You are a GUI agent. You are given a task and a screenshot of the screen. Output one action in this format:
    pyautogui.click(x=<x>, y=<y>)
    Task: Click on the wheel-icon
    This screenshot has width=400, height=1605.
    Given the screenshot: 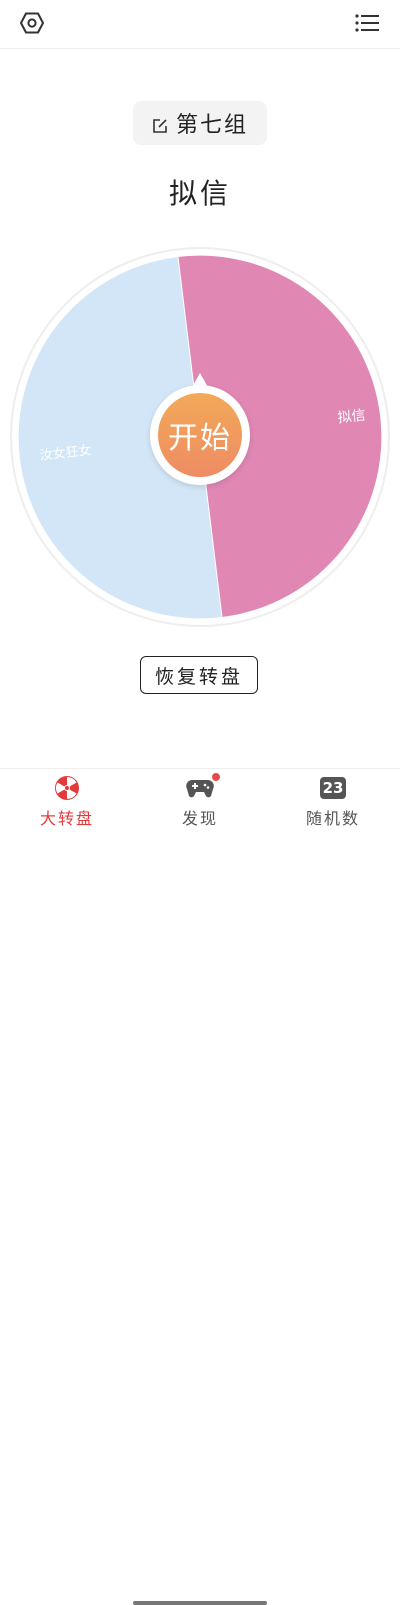 What is the action you would take?
    pyautogui.click(x=67, y=788)
    